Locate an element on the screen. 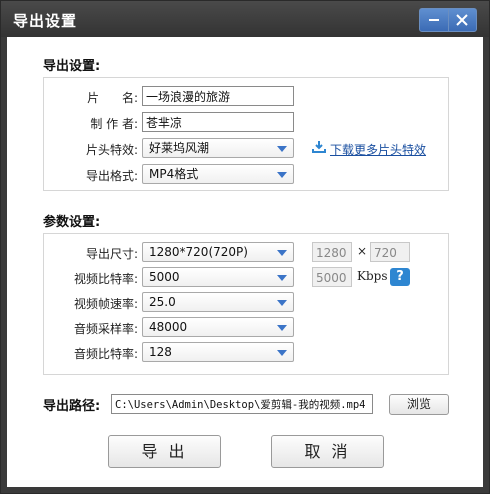 Image resolution: width=490 pixels, height=494 pixels. frame-rate-select: 25.0 is located at coordinates (218, 302).